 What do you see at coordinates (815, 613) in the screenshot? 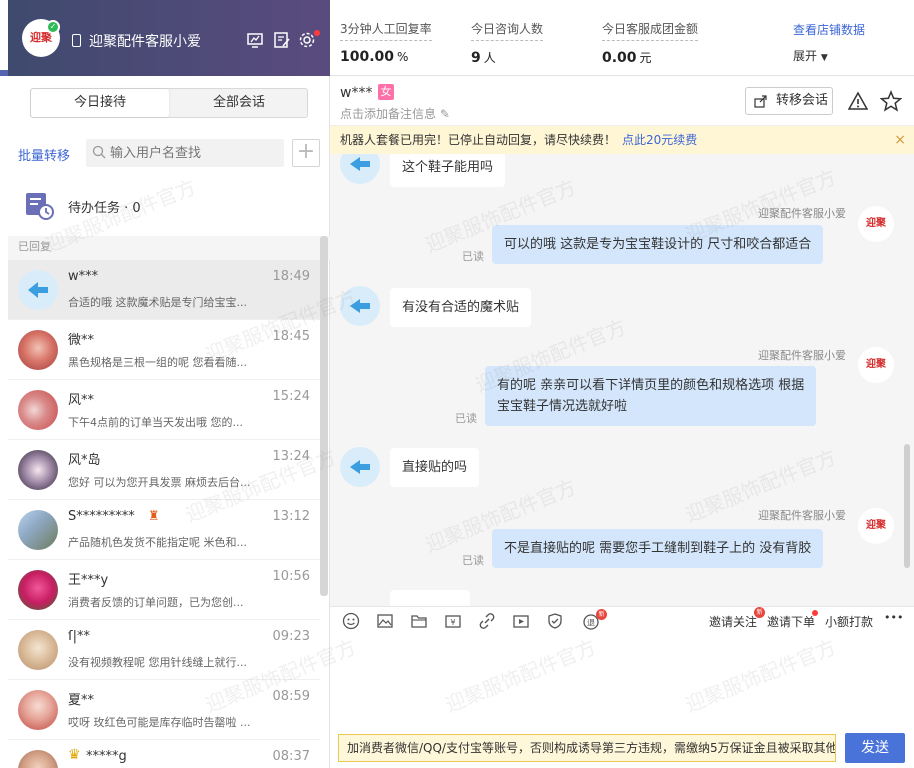
I see `notification-dot` at bounding box center [815, 613].